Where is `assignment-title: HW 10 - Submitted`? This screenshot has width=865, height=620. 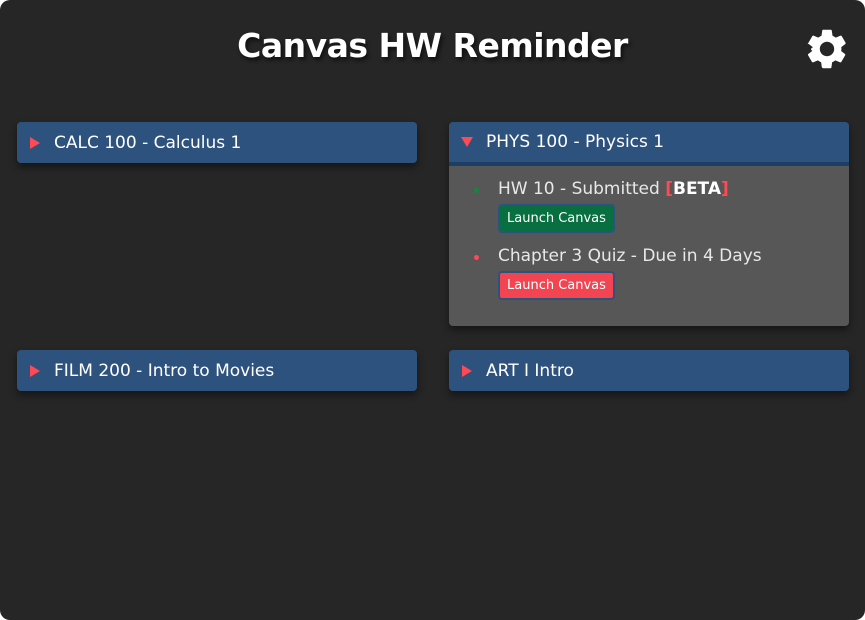 assignment-title: HW 10 - Submitted is located at coordinates (579, 189).